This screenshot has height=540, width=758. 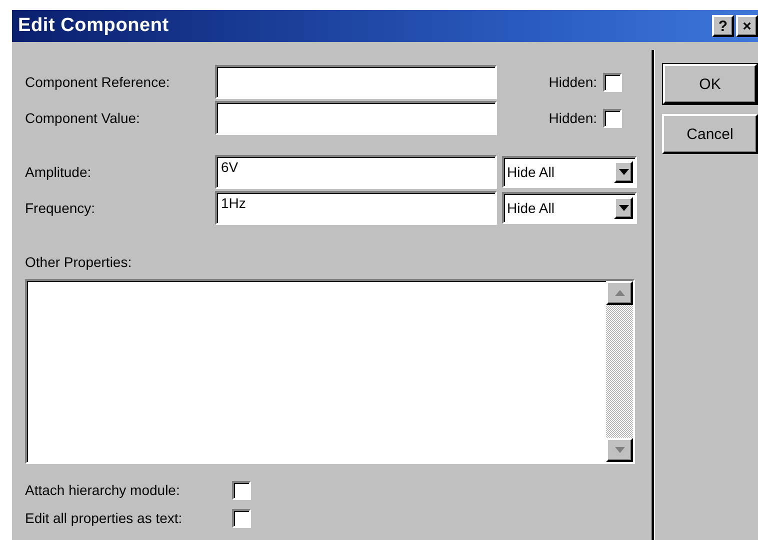 What do you see at coordinates (710, 84) in the screenshot?
I see `ok-button: OK` at bounding box center [710, 84].